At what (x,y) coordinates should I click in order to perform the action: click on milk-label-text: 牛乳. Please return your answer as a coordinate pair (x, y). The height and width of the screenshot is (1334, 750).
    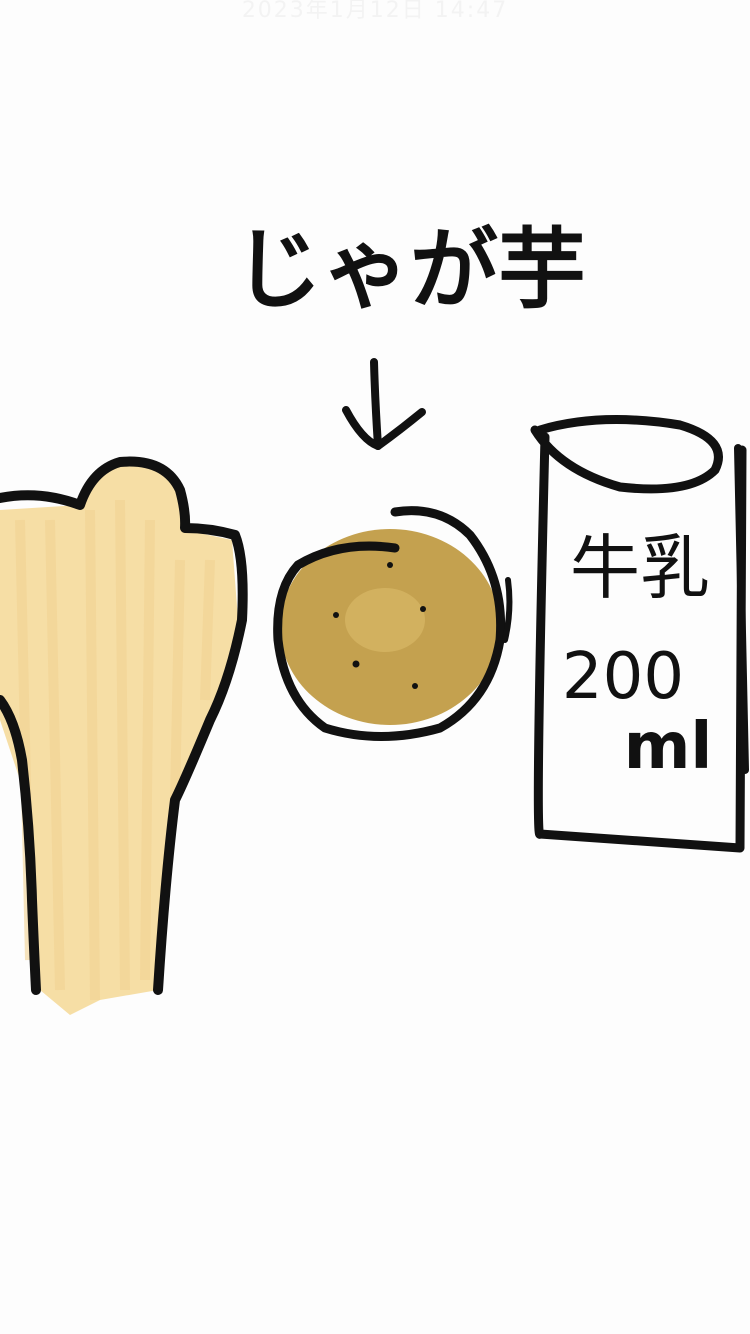
    Looking at the image, I should click on (640, 568).